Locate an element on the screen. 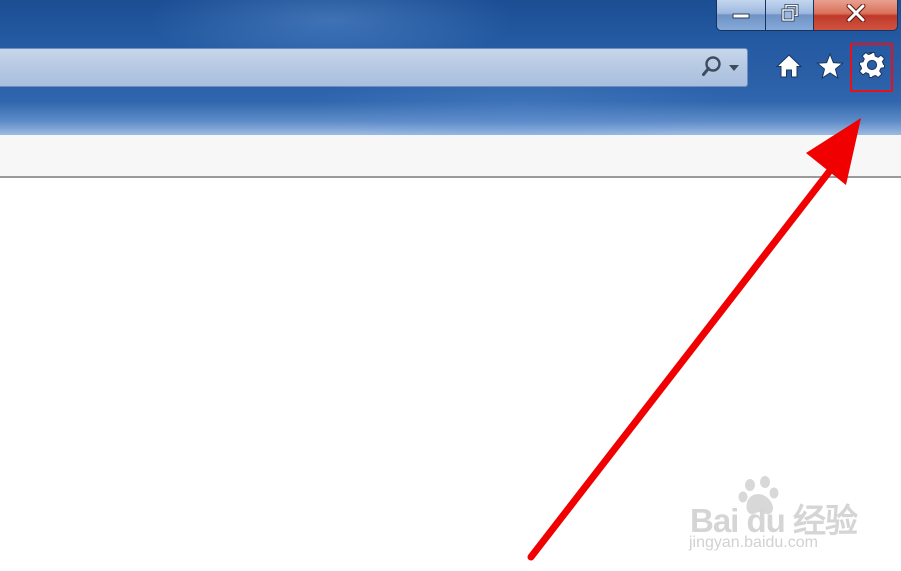  favorites-button is located at coordinates (830, 68).